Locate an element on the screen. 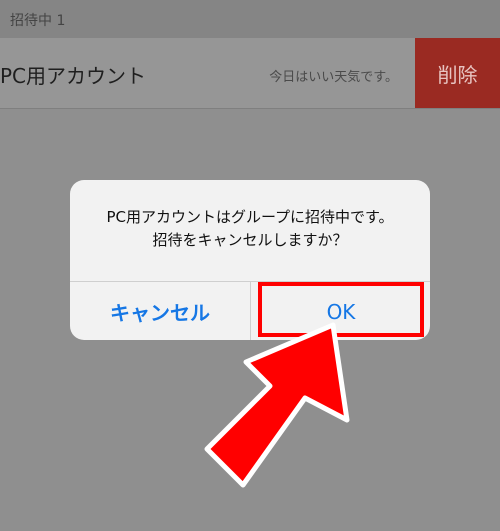 This screenshot has height=531, width=500. arrow-icon is located at coordinates (277, 405).